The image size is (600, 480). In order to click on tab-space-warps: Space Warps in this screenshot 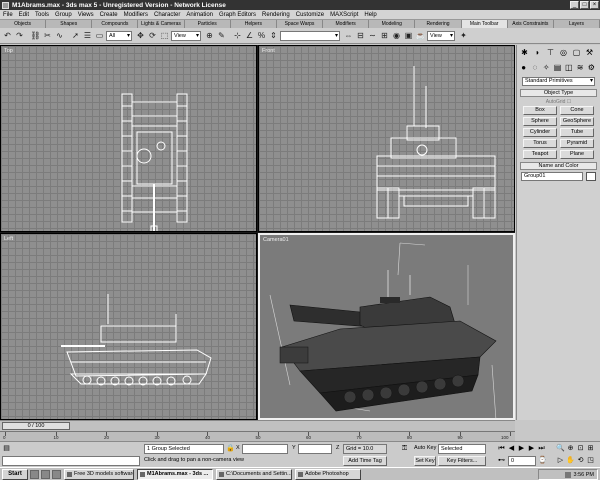, I will do `click(300, 24)`.